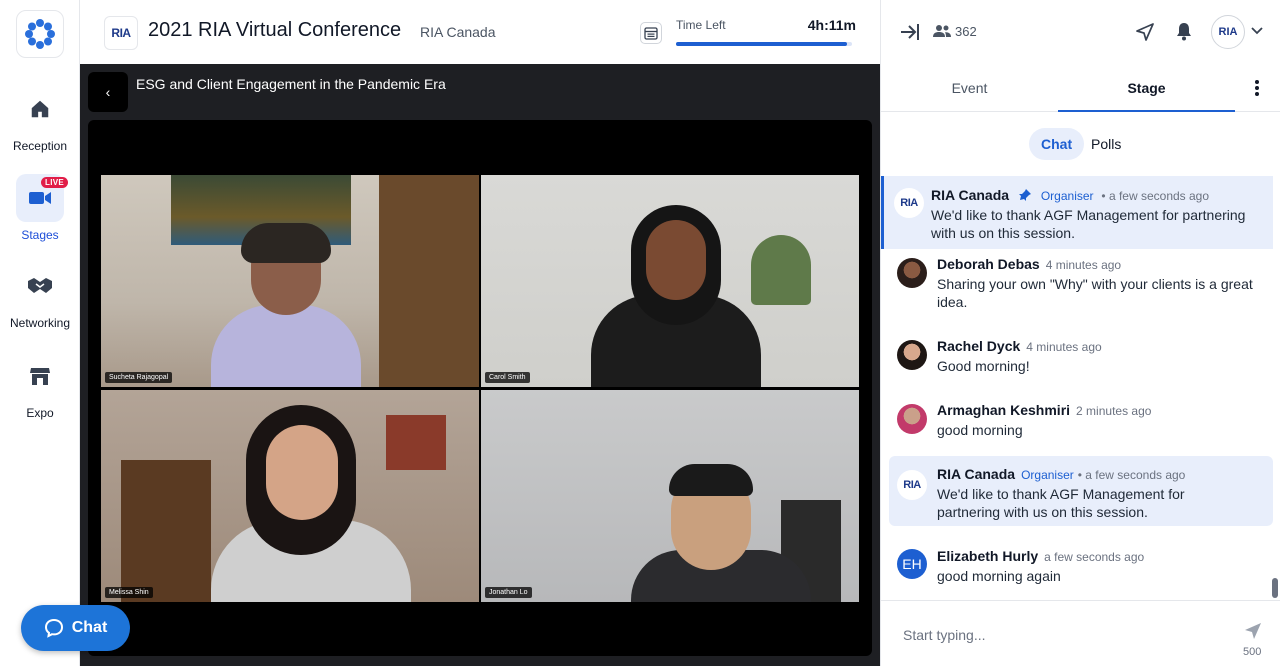 The height and width of the screenshot is (666, 1280). I want to click on paper-plane-icon, so click(1145, 32).